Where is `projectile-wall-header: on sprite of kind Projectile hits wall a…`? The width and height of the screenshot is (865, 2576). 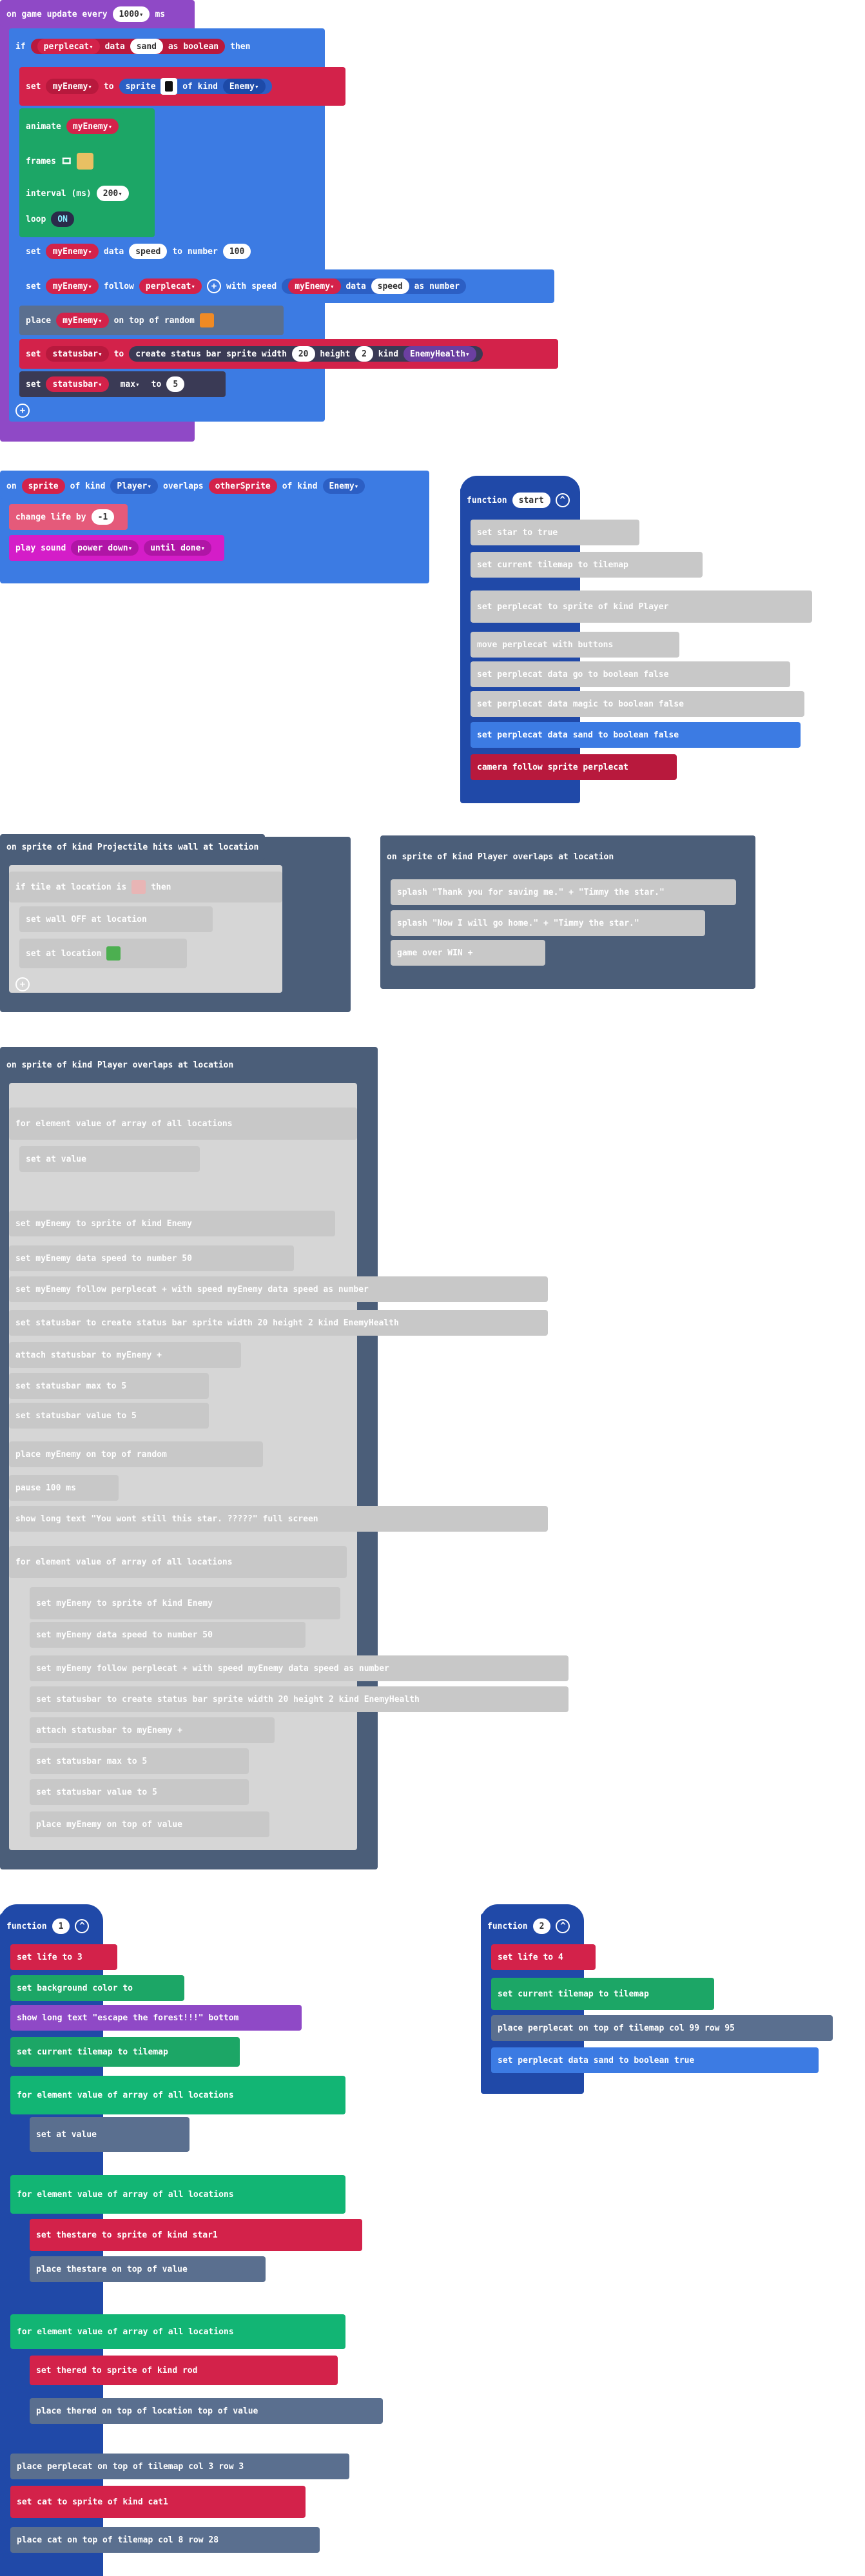
projectile-wall-header: on sprite of kind Projectile hits wall a… is located at coordinates (133, 847).